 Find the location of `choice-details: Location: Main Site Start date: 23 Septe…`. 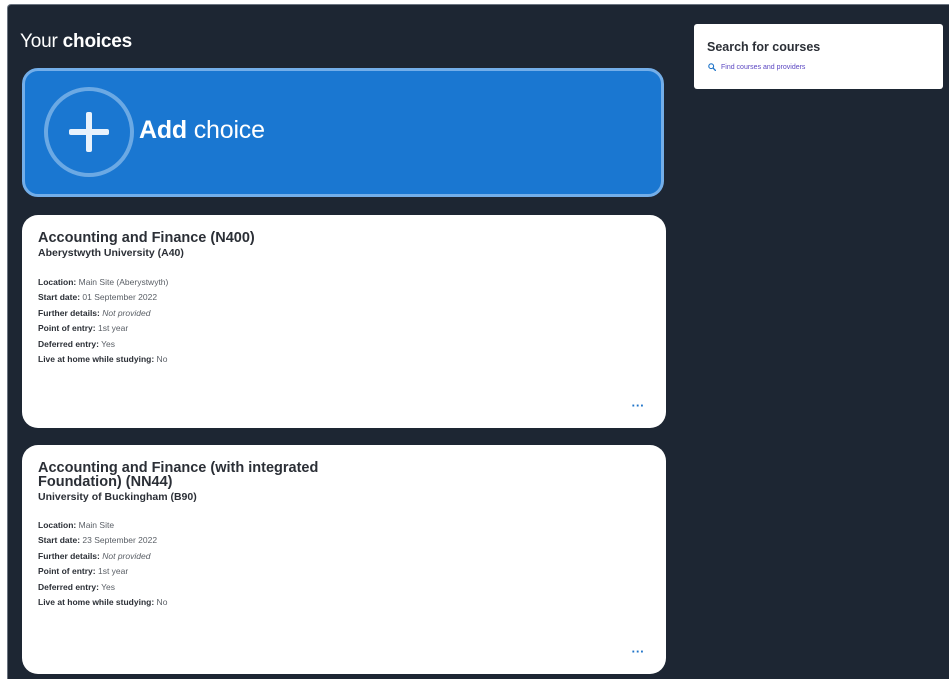

choice-details: Location: Main Site Start date: 23 Septe… is located at coordinates (102, 564).